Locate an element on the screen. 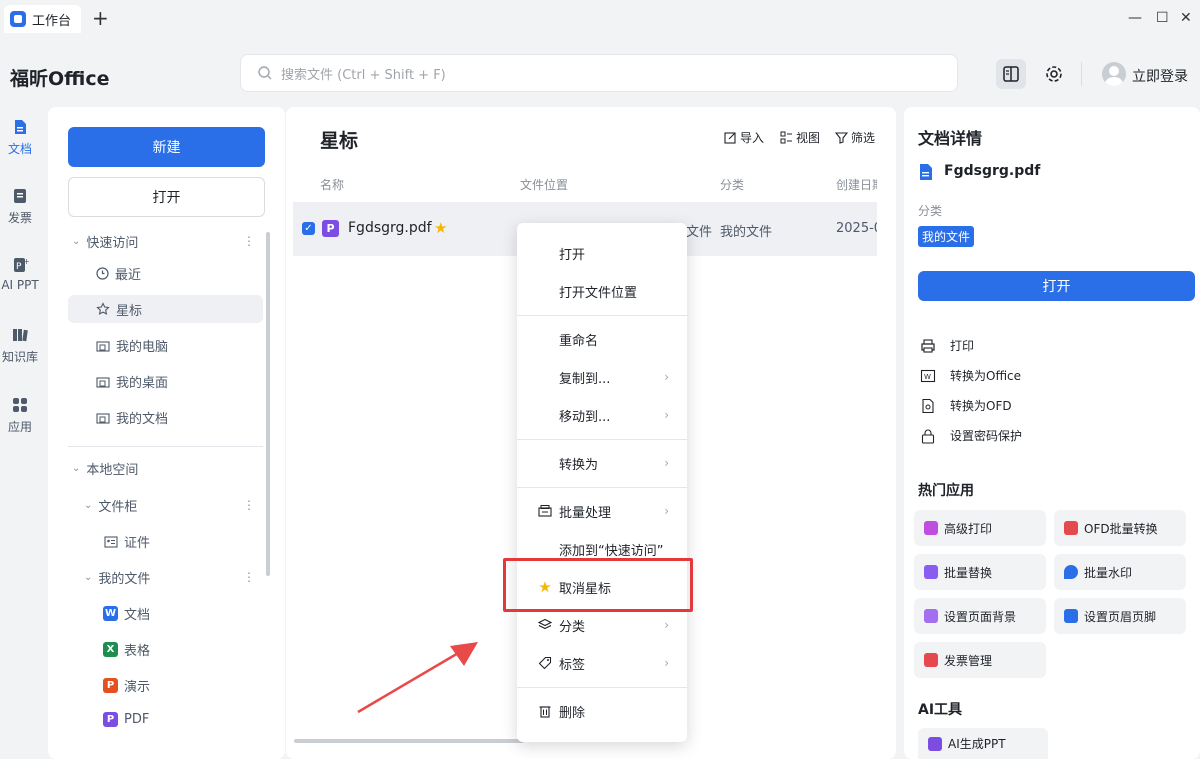 The image size is (1200, 759). new-button: 新建 is located at coordinates (166, 147).